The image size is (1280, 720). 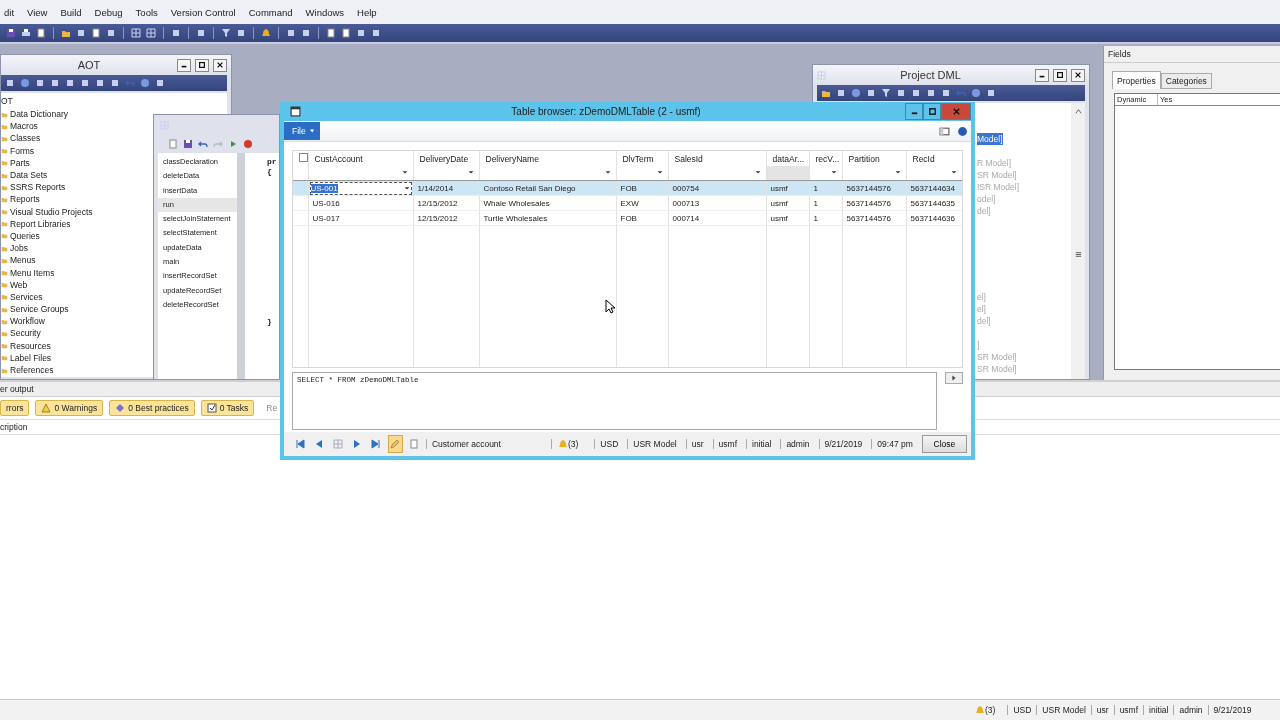 What do you see at coordinates (275, 12) in the screenshot?
I see `menu-item: Command` at bounding box center [275, 12].